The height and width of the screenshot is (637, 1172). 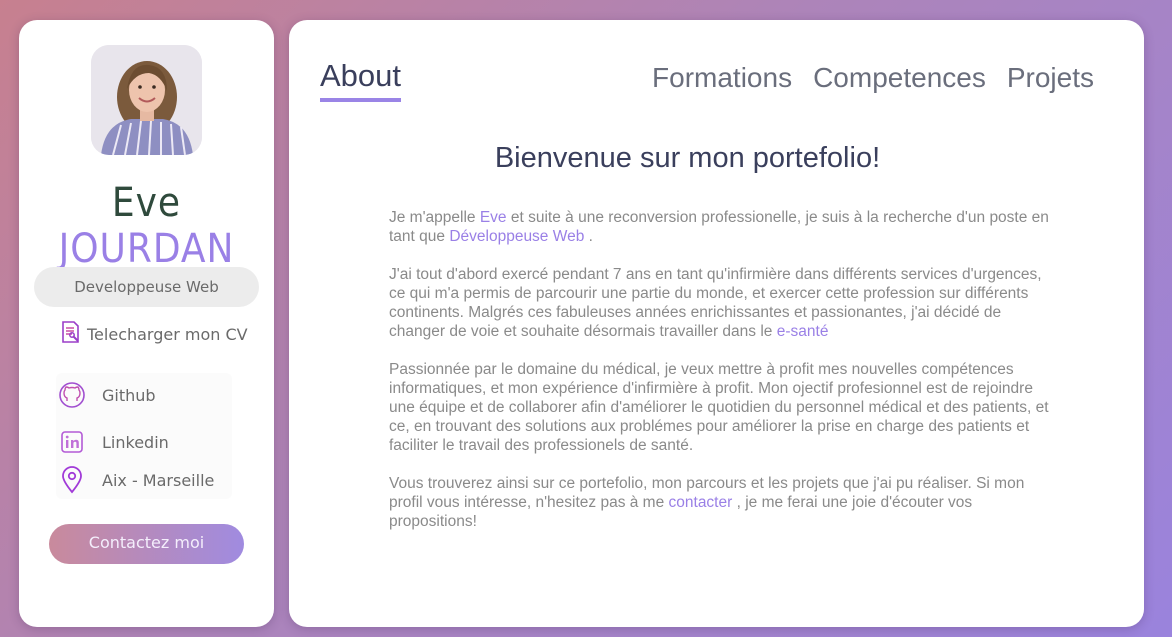 I want to click on top-nav: Formations Competences Projets, so click(x=873, y=78).